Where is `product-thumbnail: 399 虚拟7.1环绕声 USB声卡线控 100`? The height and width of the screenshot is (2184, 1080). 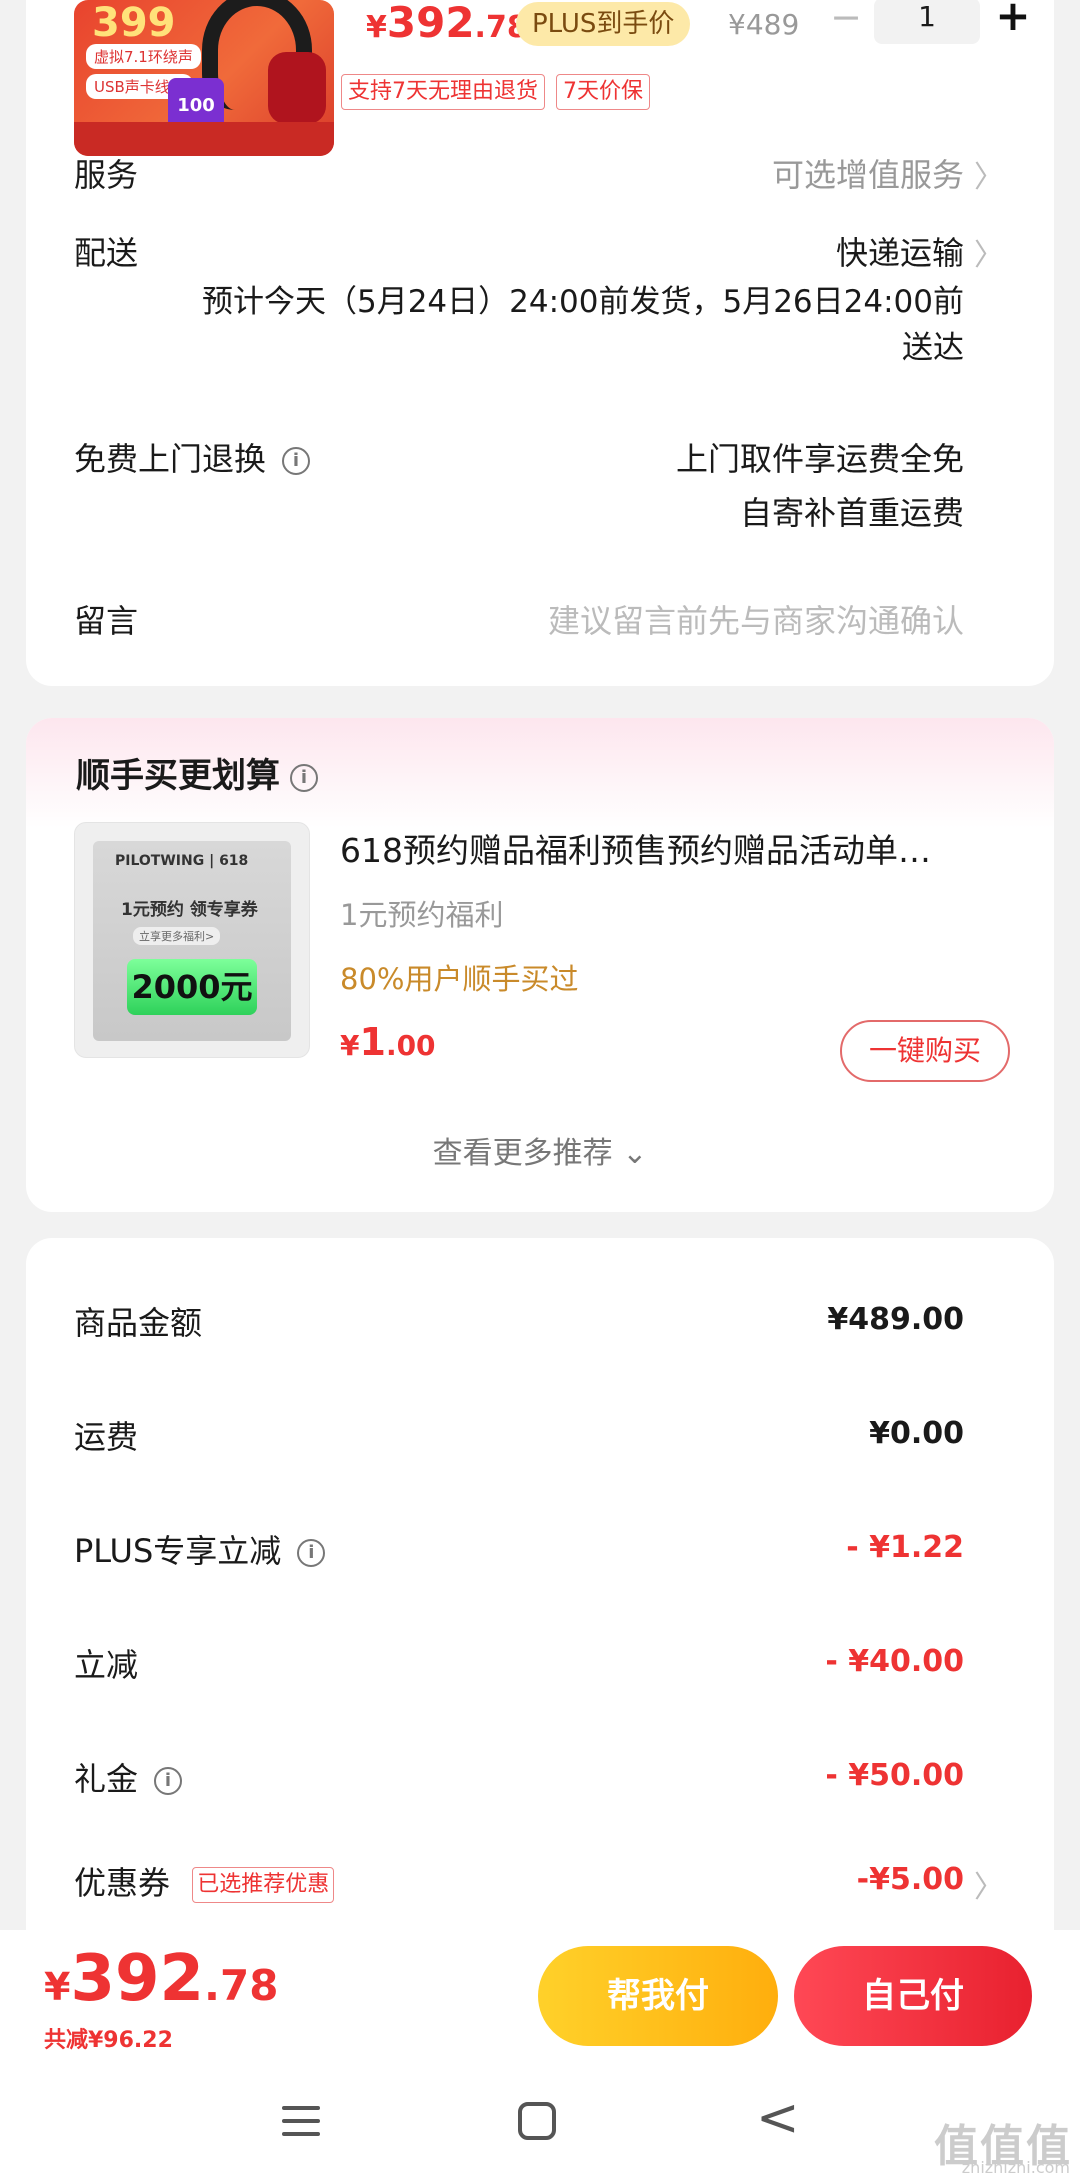 product-thumbnail: 399 虚拟7.1环绕声 USB声卡线控 100 is located at coordinates (204, 78).